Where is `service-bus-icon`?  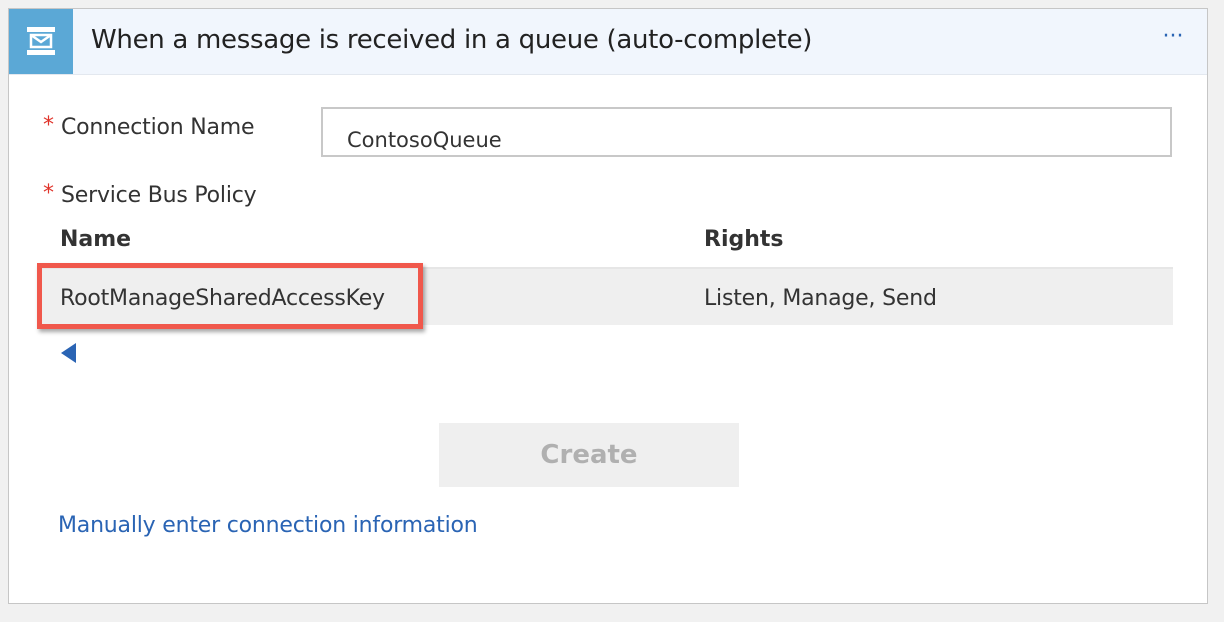
service-bus-icon is located at coordinates (41, 41).